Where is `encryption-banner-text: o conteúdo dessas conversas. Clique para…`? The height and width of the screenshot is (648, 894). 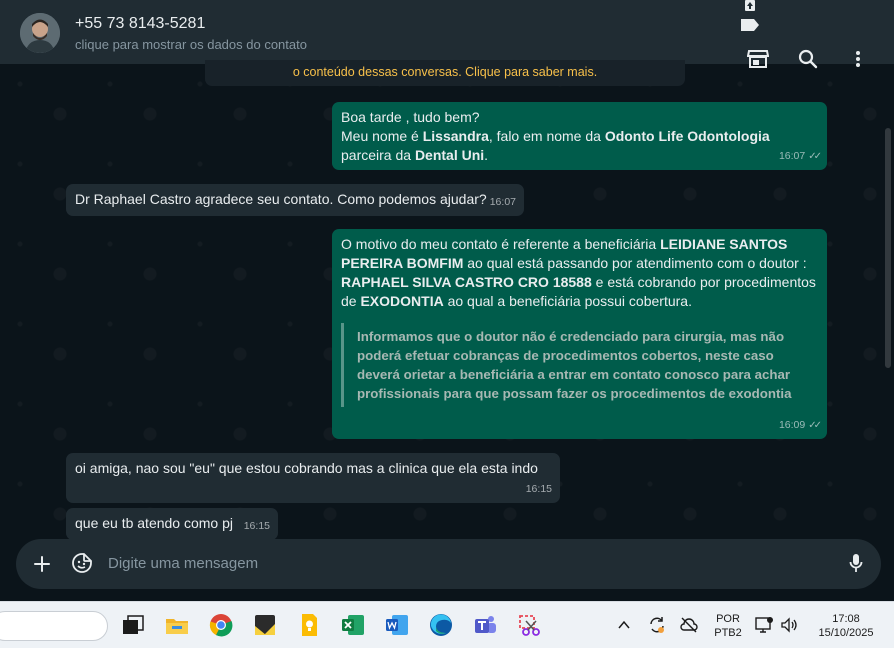
encryption-banner-text: o conteúdo dessas conversas. Clique para… is located at coordinates (445, 72).